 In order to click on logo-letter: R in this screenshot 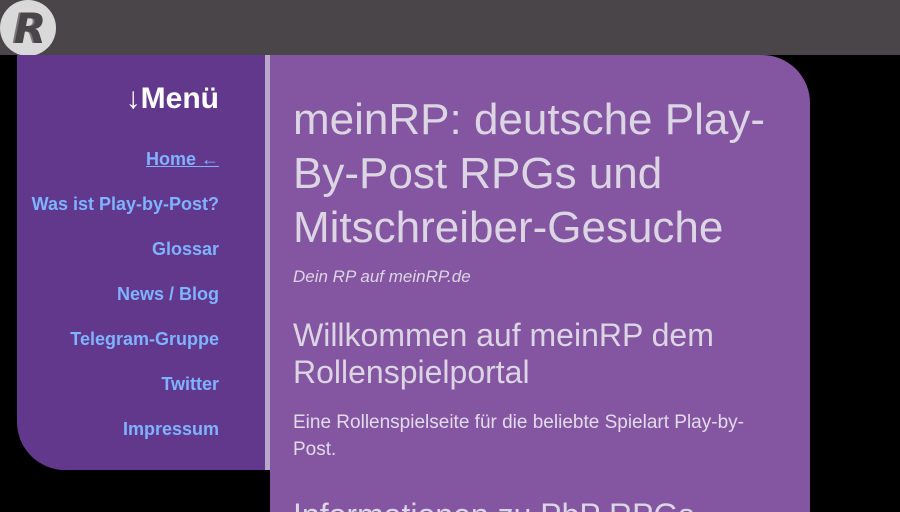, I will do `click(30, 28)`.